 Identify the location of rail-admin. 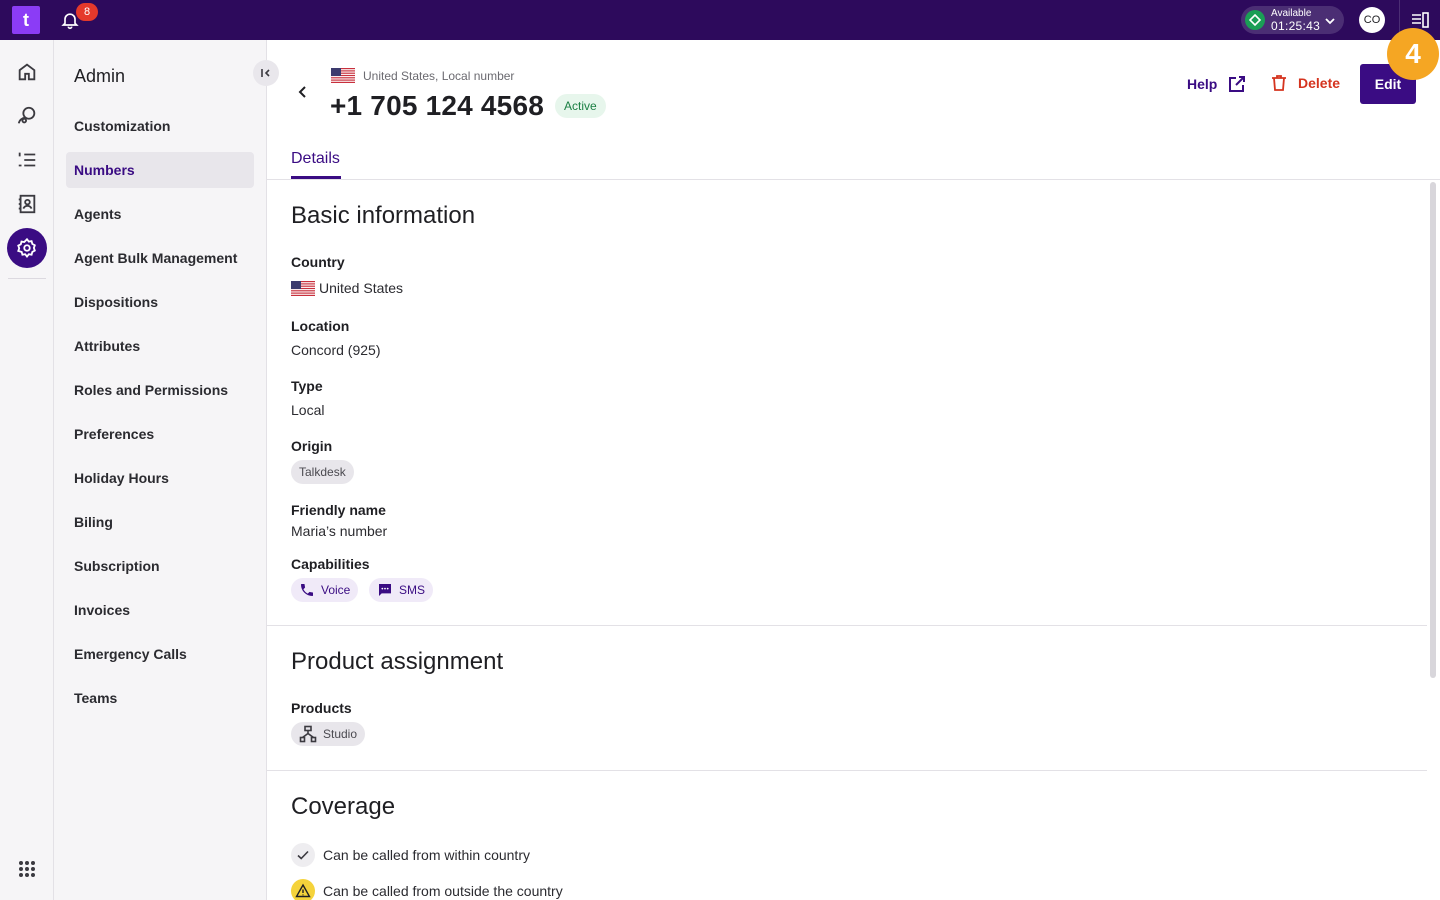
(27, 248).